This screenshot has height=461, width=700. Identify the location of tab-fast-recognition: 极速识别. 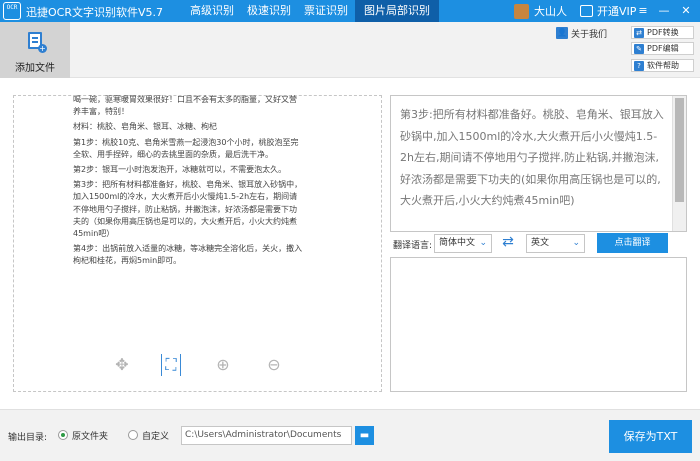
(269, 11).